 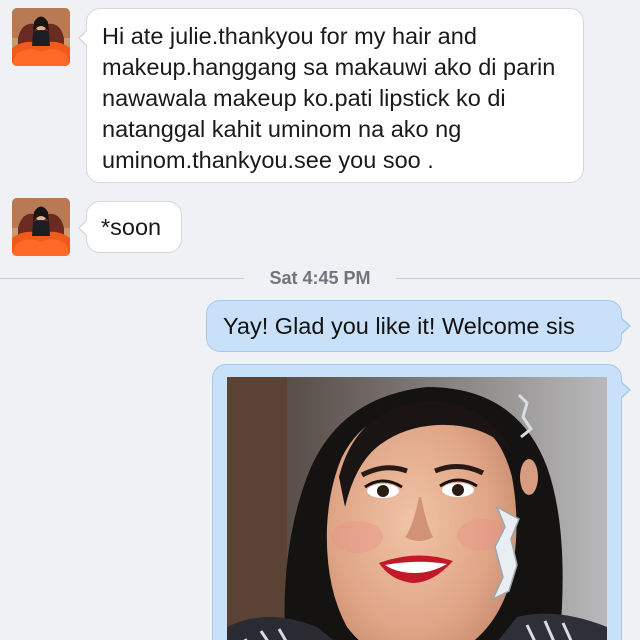 I want to click on message-text: *soon, so click(x=131, y=227).